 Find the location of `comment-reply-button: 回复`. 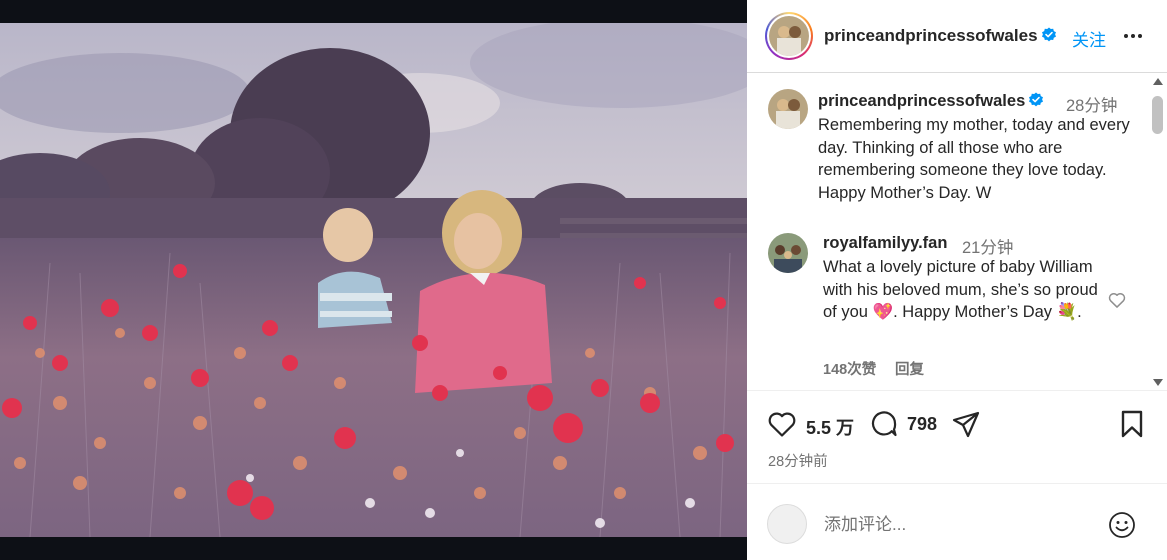

comment-reply-button: 回复 is located at coordinates (909, 368).